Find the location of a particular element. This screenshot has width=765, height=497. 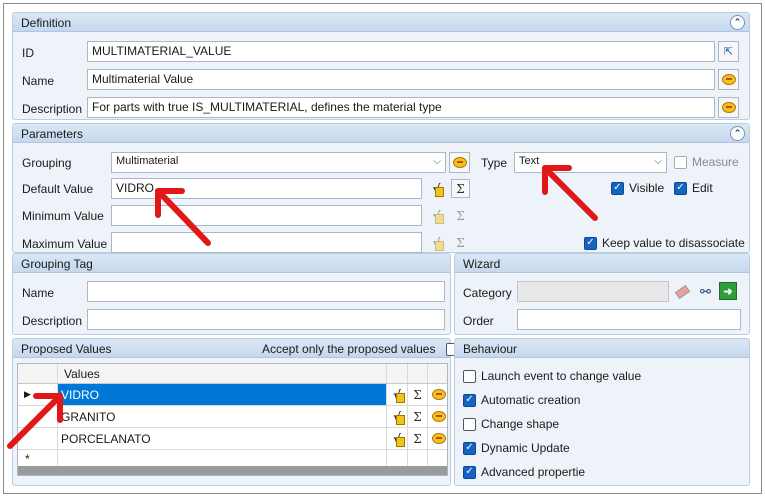

table-row: PORCELANATO √ Σ is located at coordinates (232, 439).